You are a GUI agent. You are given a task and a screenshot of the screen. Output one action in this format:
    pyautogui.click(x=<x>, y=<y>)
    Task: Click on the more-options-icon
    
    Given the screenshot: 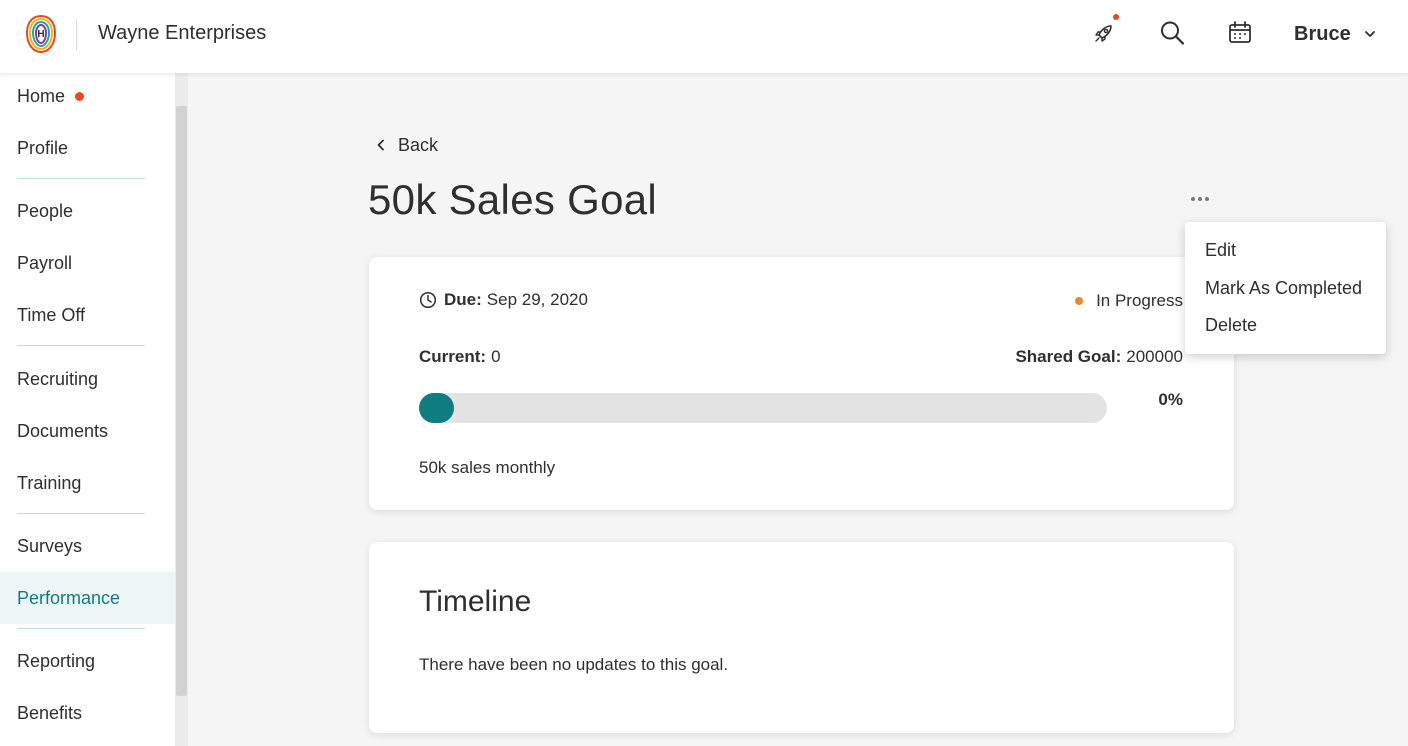 What is the action you would take?
    pyautogui.click(x=1200, y=199)
    